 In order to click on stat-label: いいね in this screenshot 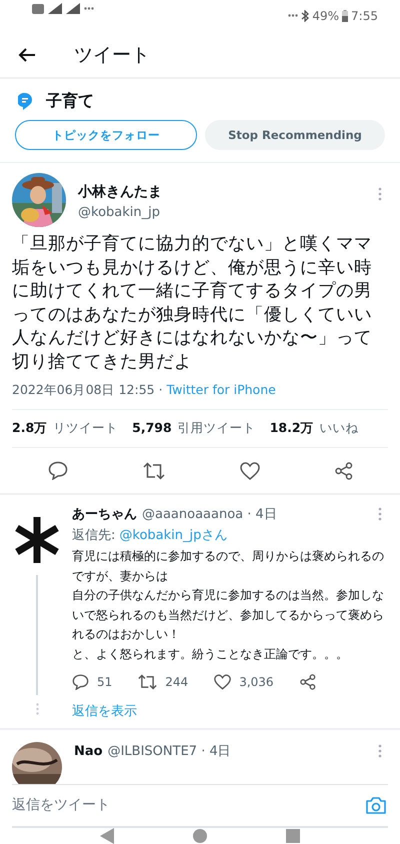, I will do `click(339, 429)`.